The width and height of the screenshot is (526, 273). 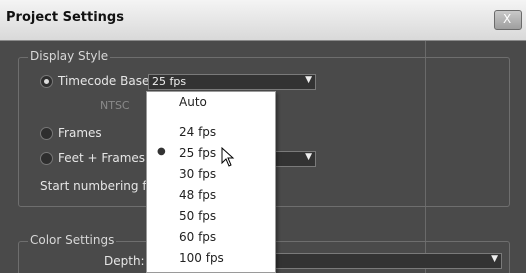 What do you see at coordinates (198, 132) in the screenshot?
I see `option-label: 24 fps` at bounding box center [198, 132].